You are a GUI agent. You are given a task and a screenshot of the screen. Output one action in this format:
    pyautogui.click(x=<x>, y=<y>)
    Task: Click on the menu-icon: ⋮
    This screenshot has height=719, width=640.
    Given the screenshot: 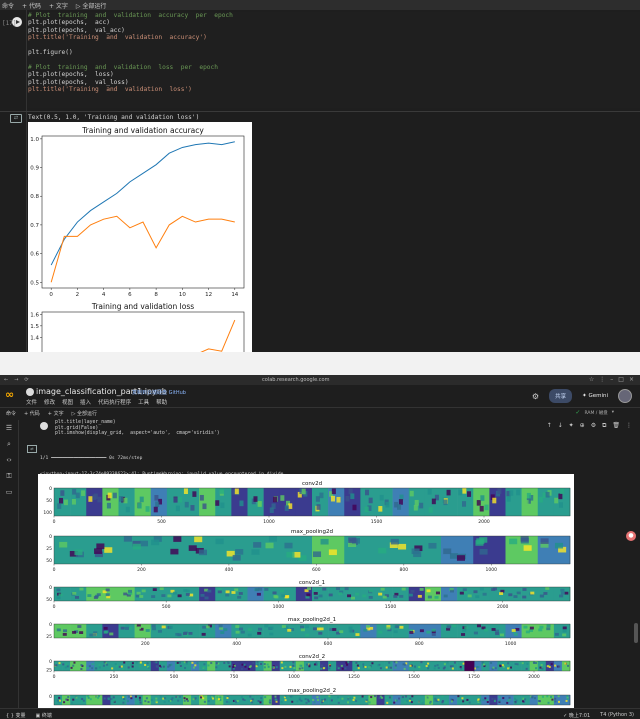 What is the action you would take?
    pyautogui.click(x=602, y=379)
    